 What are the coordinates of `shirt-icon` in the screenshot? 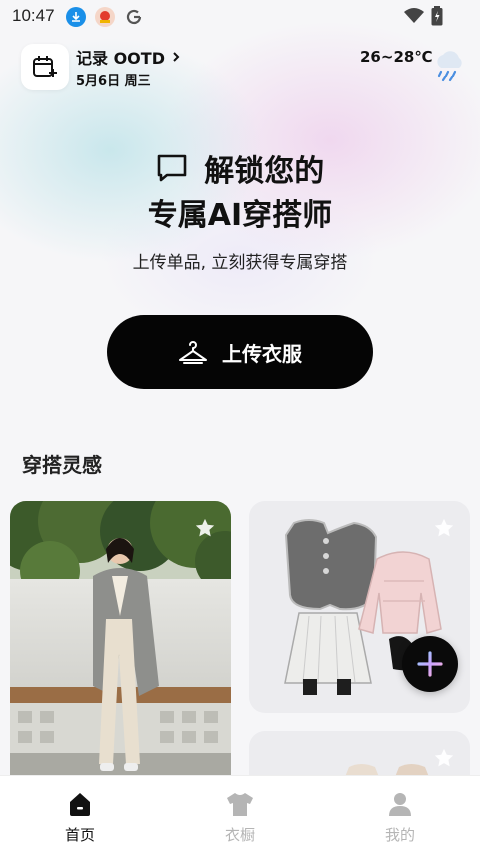 It's located at (240, 804).